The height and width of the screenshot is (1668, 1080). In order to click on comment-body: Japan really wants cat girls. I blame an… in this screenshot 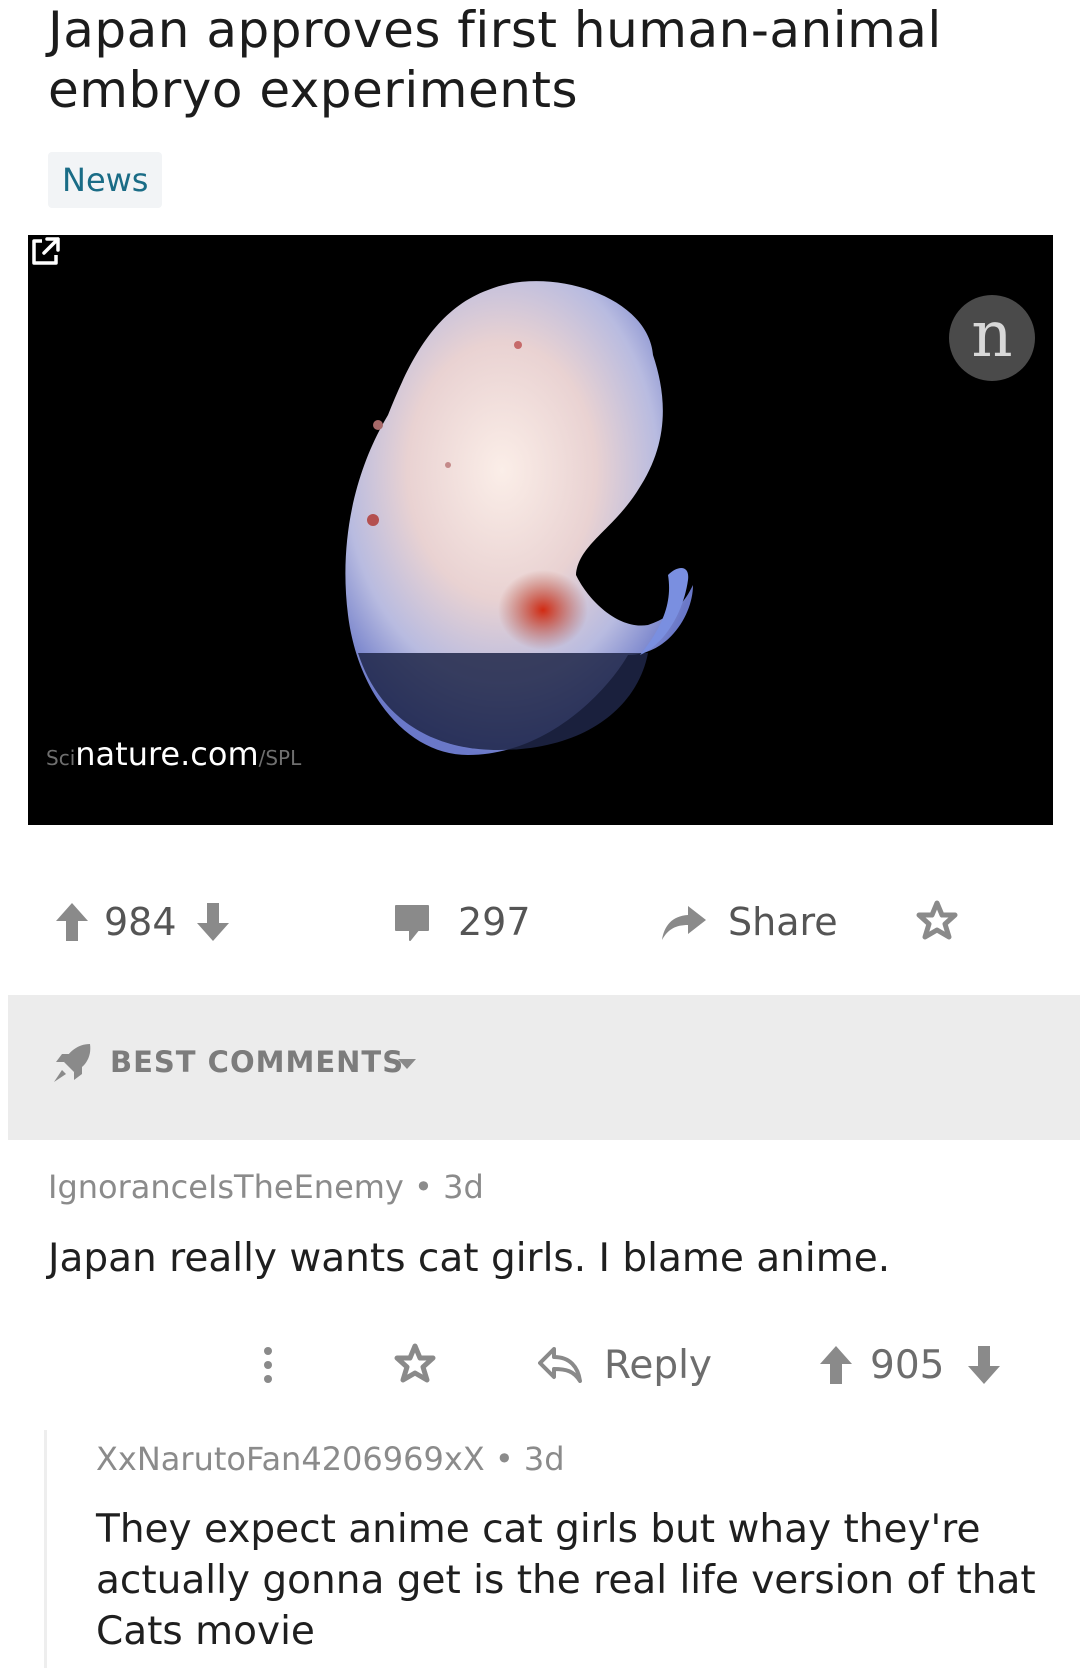, I will do `click(469, 1258)`.